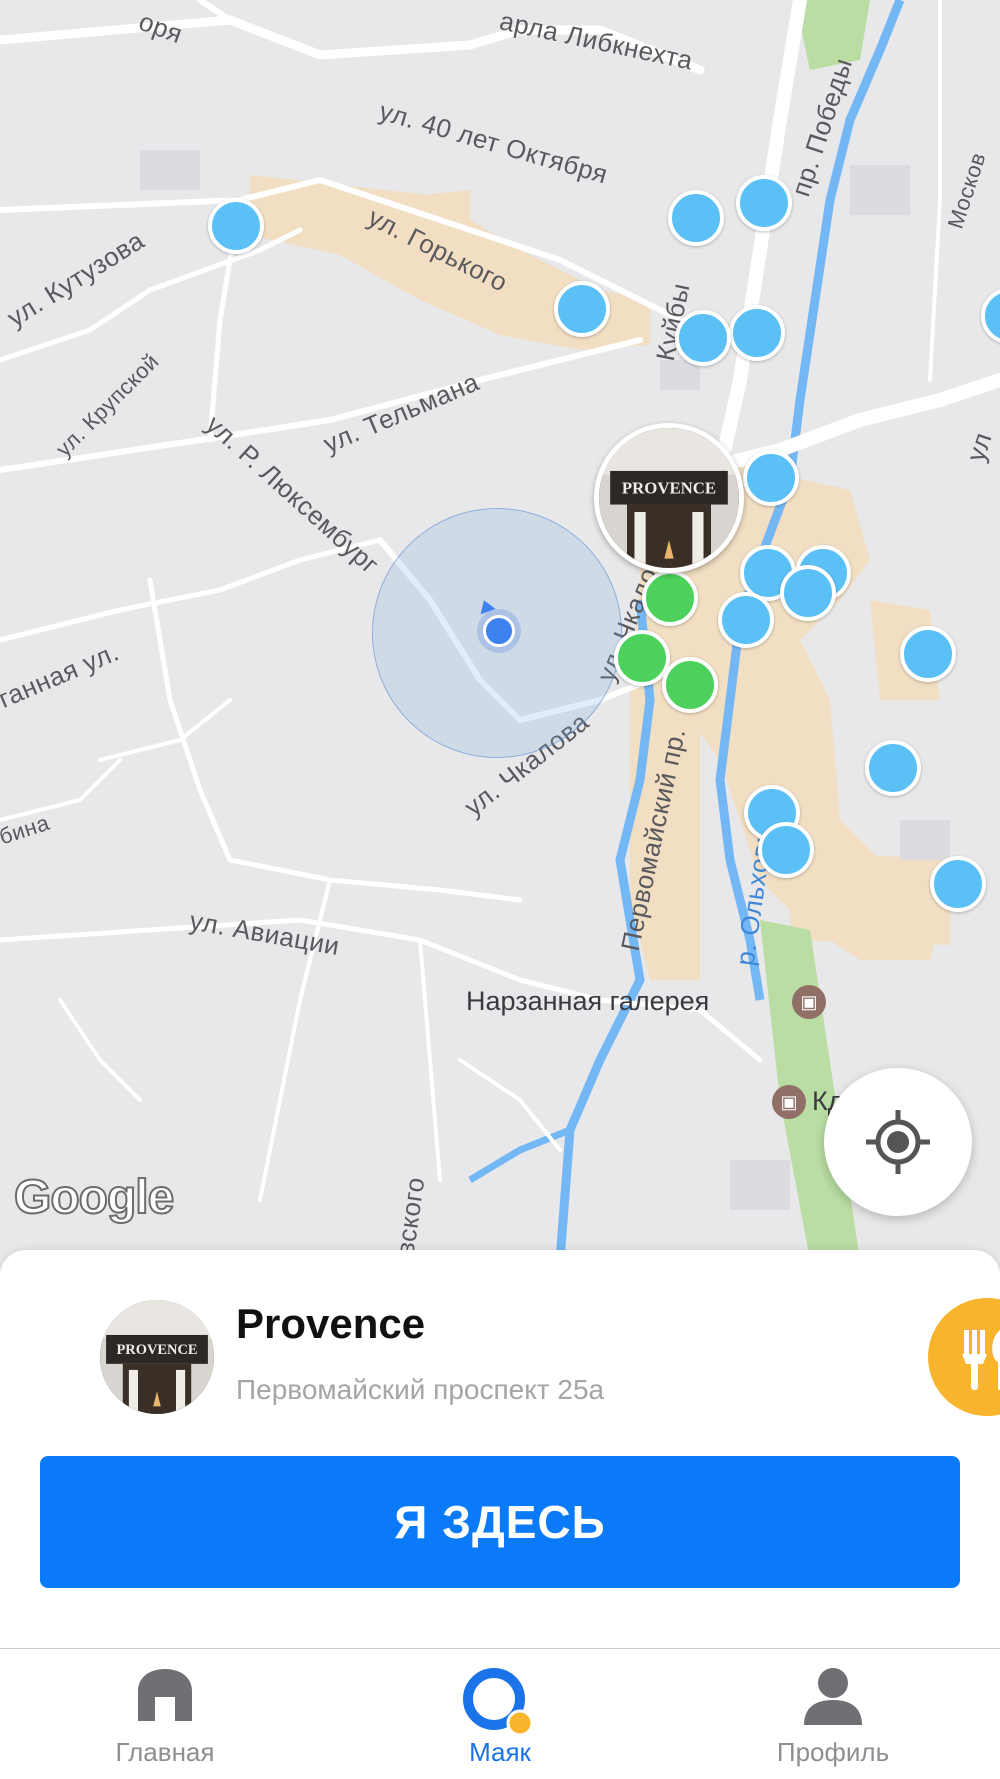  I want to click on poi-label: Нарзанная галерея, so click(587, 1001).